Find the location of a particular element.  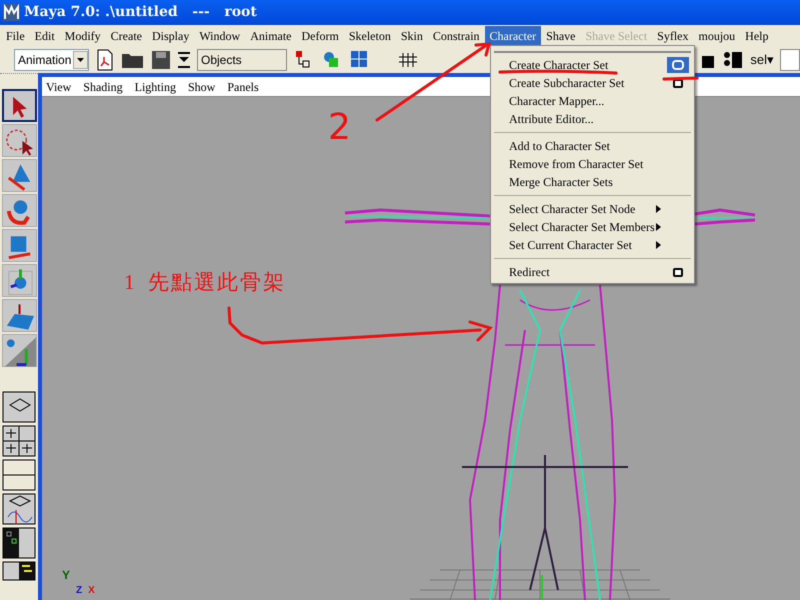

menu-item: Skin is located at coordinates (412, 36).